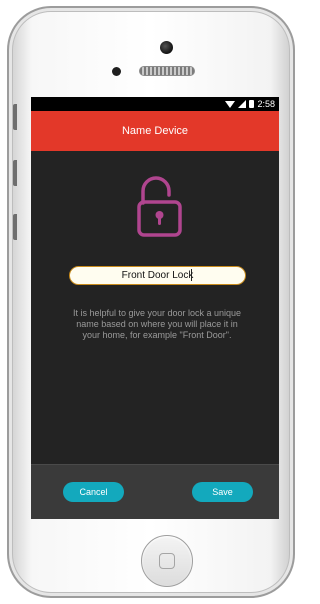 This screenshot has width=320, height=604. I want to click on home-button, so click(167, 561).